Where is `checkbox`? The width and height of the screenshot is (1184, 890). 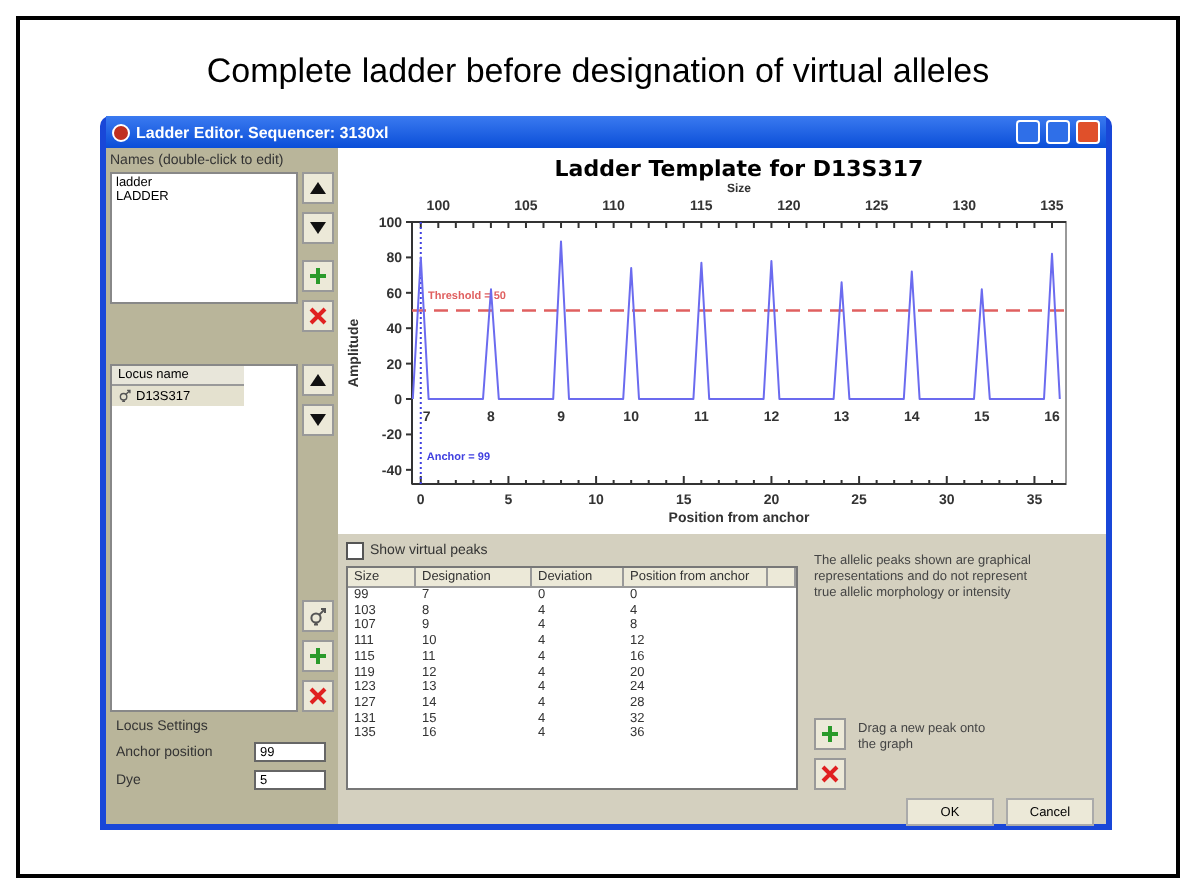
checkbox is located at coordinates (355, 551).